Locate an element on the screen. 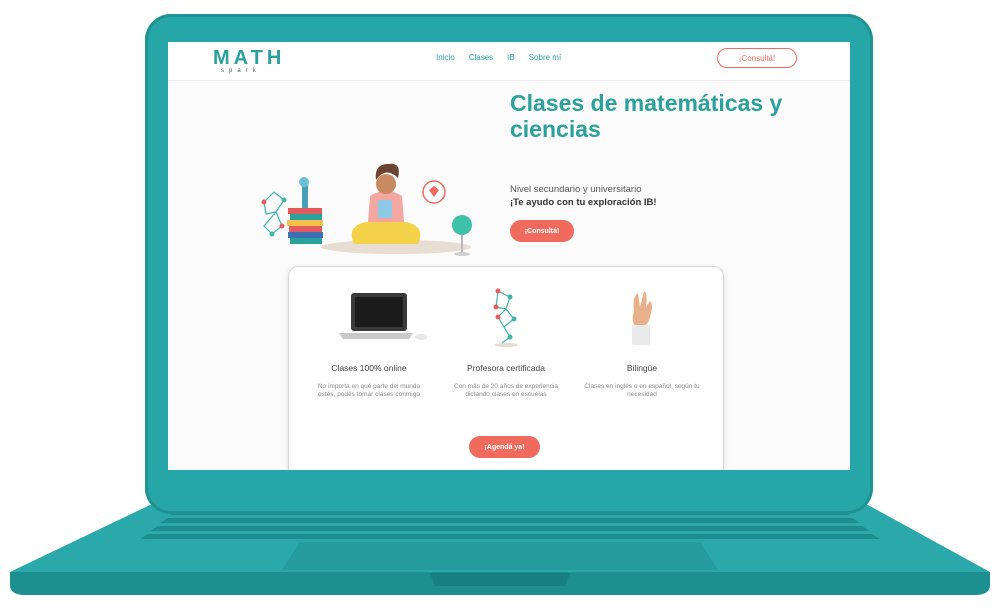 This screenshot has width=1000, height=609. laptop-icon is located at coordinates (383, 316).